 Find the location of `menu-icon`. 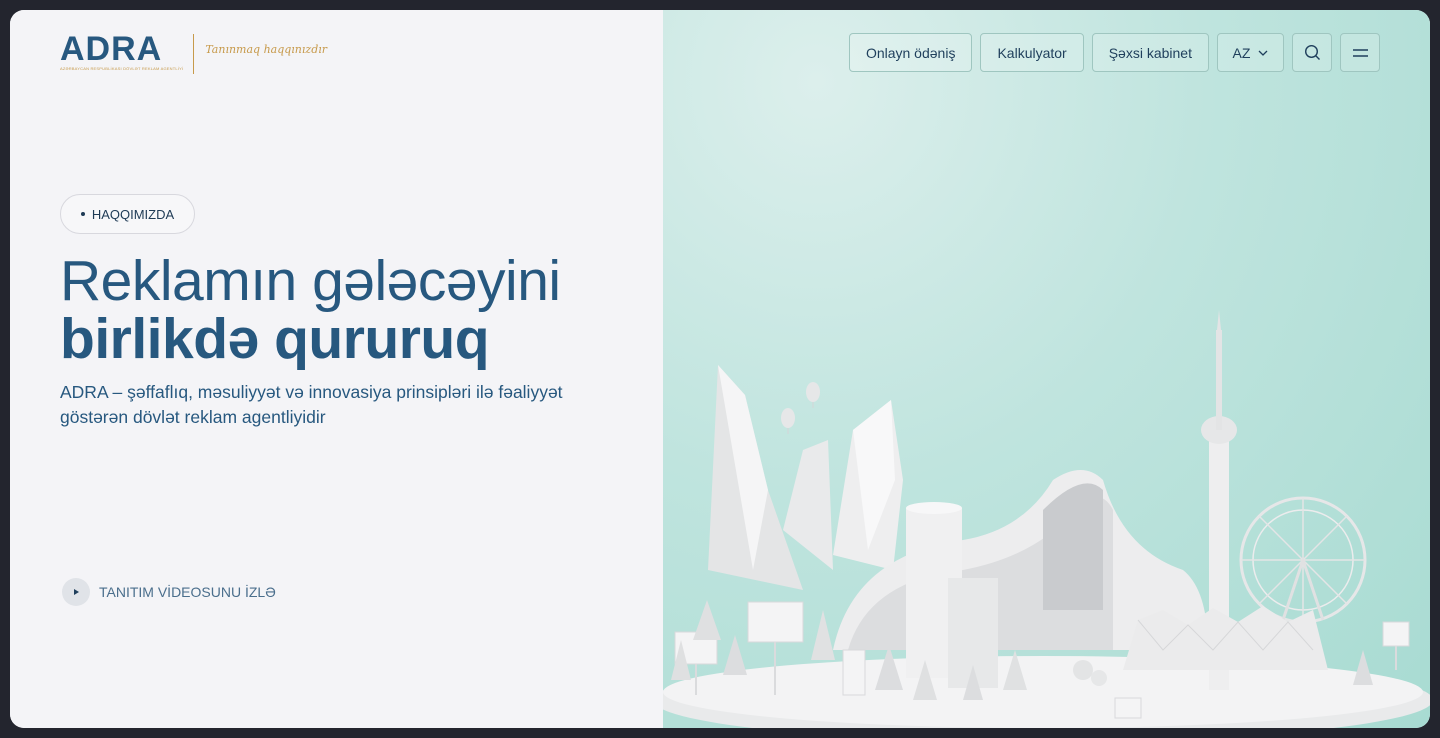

menu-icon is located at coordinates (1360, 52).